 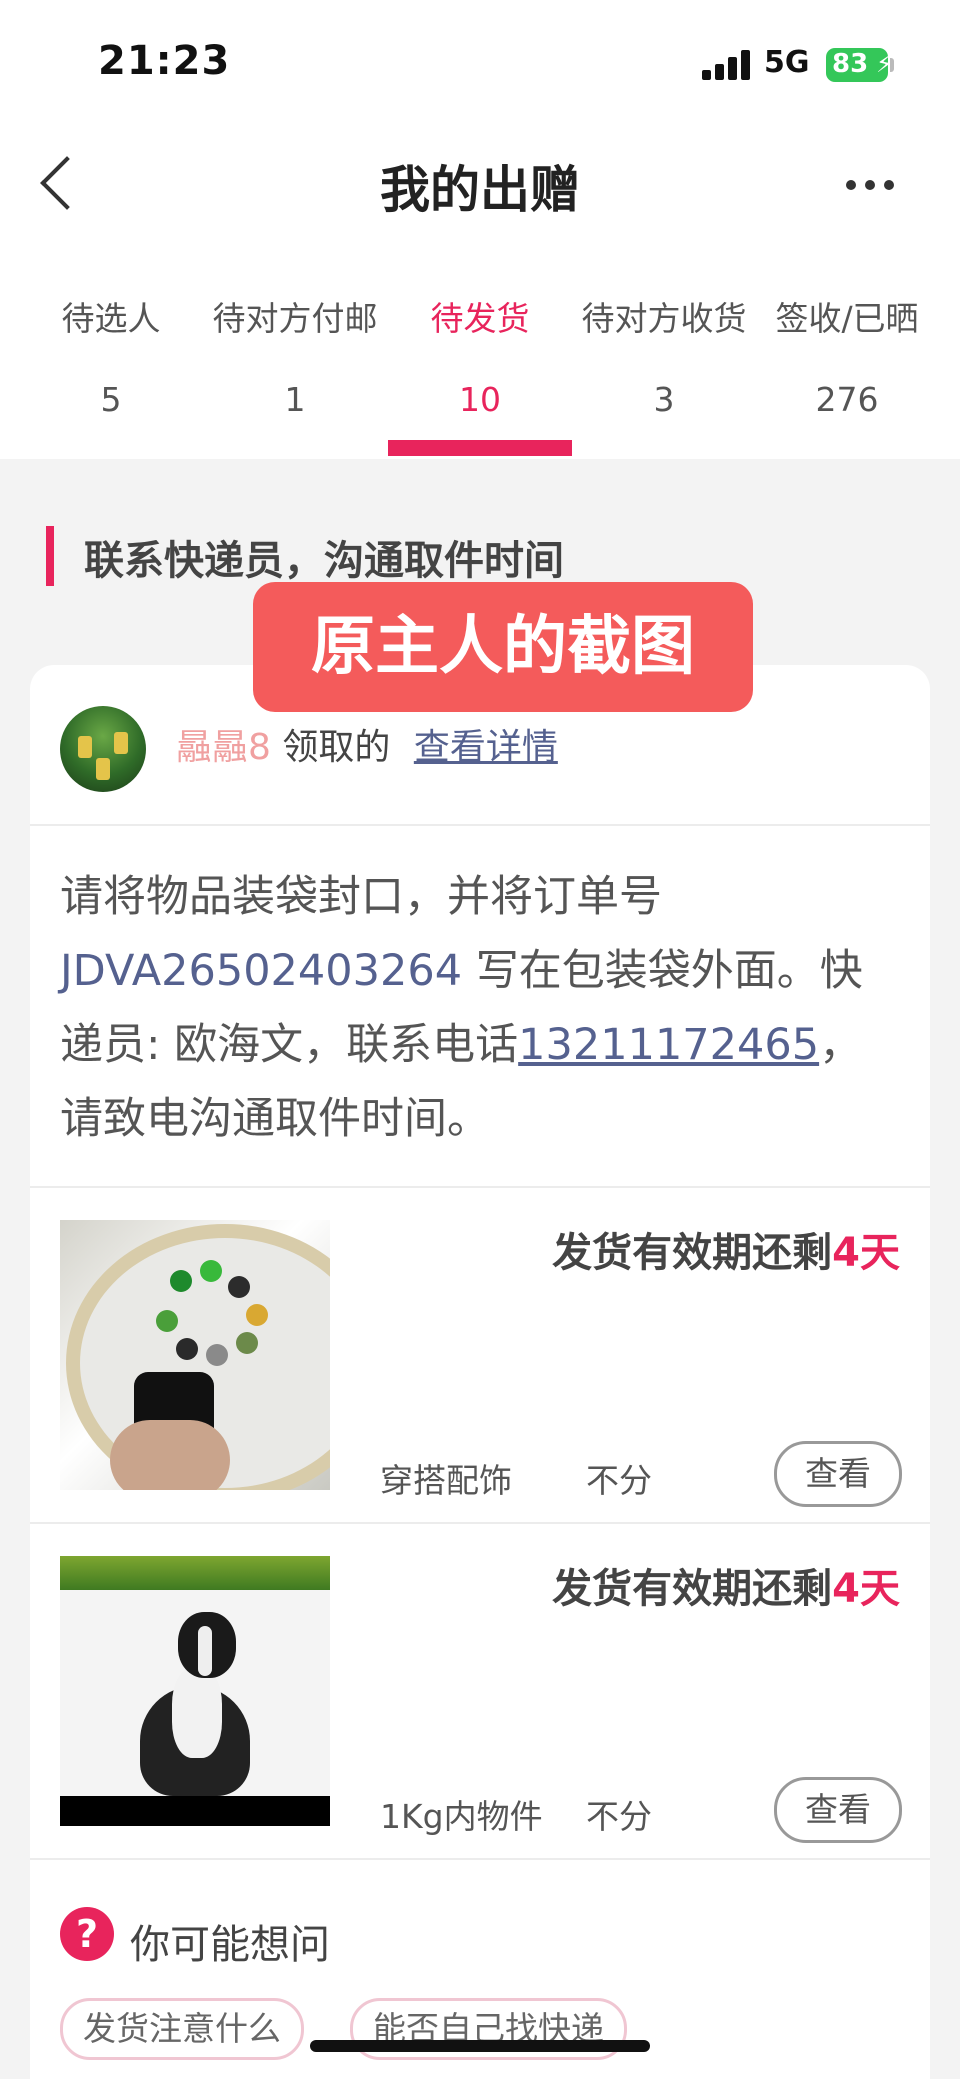 What do you see at coordinates (230, 1945) in the screenshot?
I see `faq-title: 你可能想问` at bounding box center [230, 1945].